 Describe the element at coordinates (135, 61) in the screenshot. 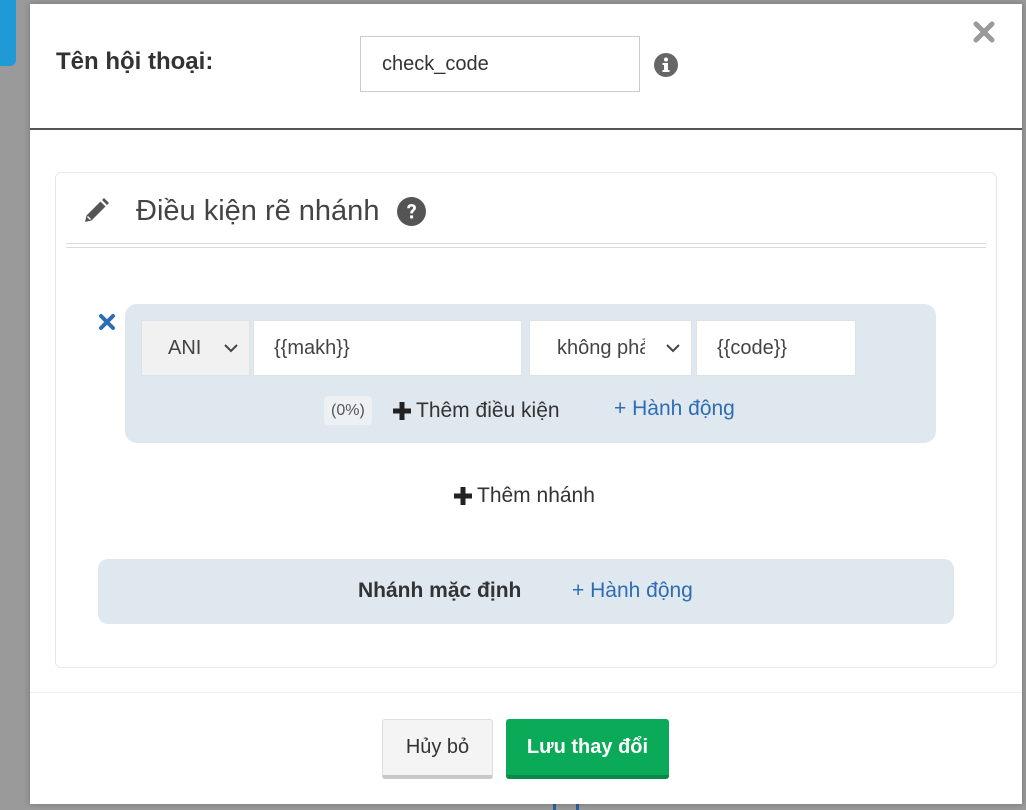

I see `dialog-name-label: Tên hội thoại:` at that location.